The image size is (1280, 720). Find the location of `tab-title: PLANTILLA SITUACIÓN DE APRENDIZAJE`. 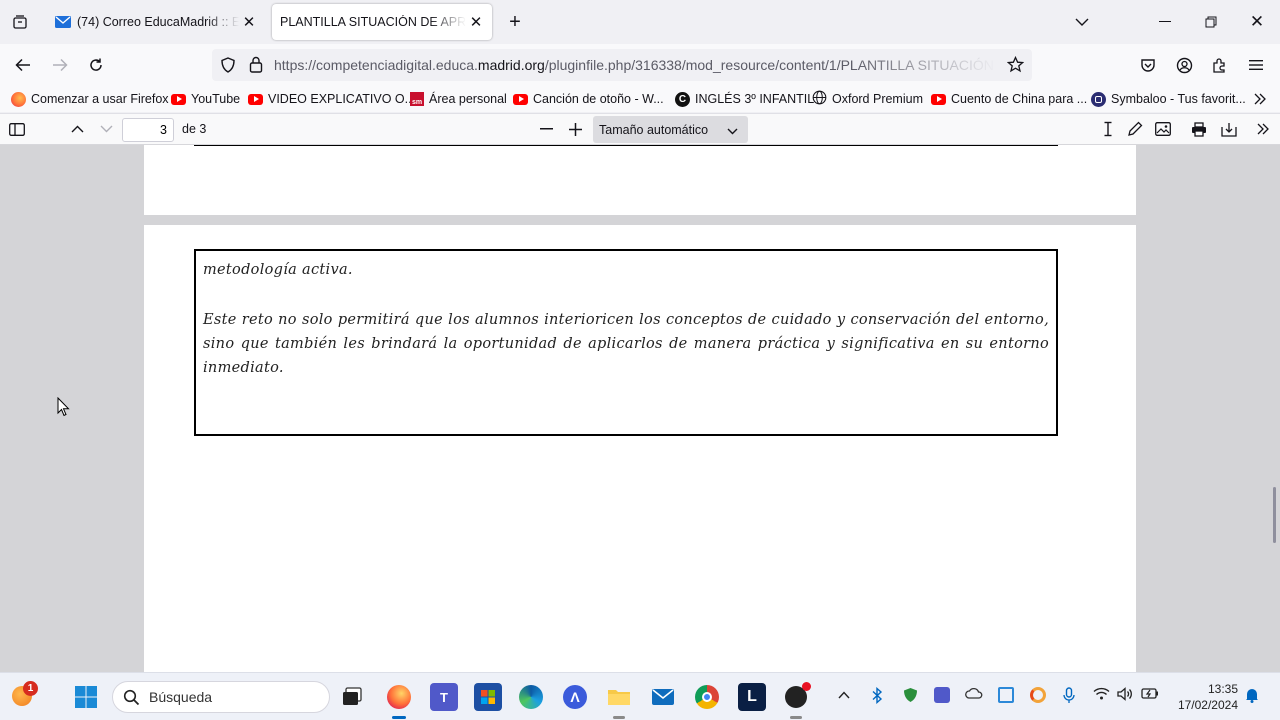

tab-title: PLANTILLA SITUACIÓN DE APRENDIZAJE is located at coordinates (373, 22).